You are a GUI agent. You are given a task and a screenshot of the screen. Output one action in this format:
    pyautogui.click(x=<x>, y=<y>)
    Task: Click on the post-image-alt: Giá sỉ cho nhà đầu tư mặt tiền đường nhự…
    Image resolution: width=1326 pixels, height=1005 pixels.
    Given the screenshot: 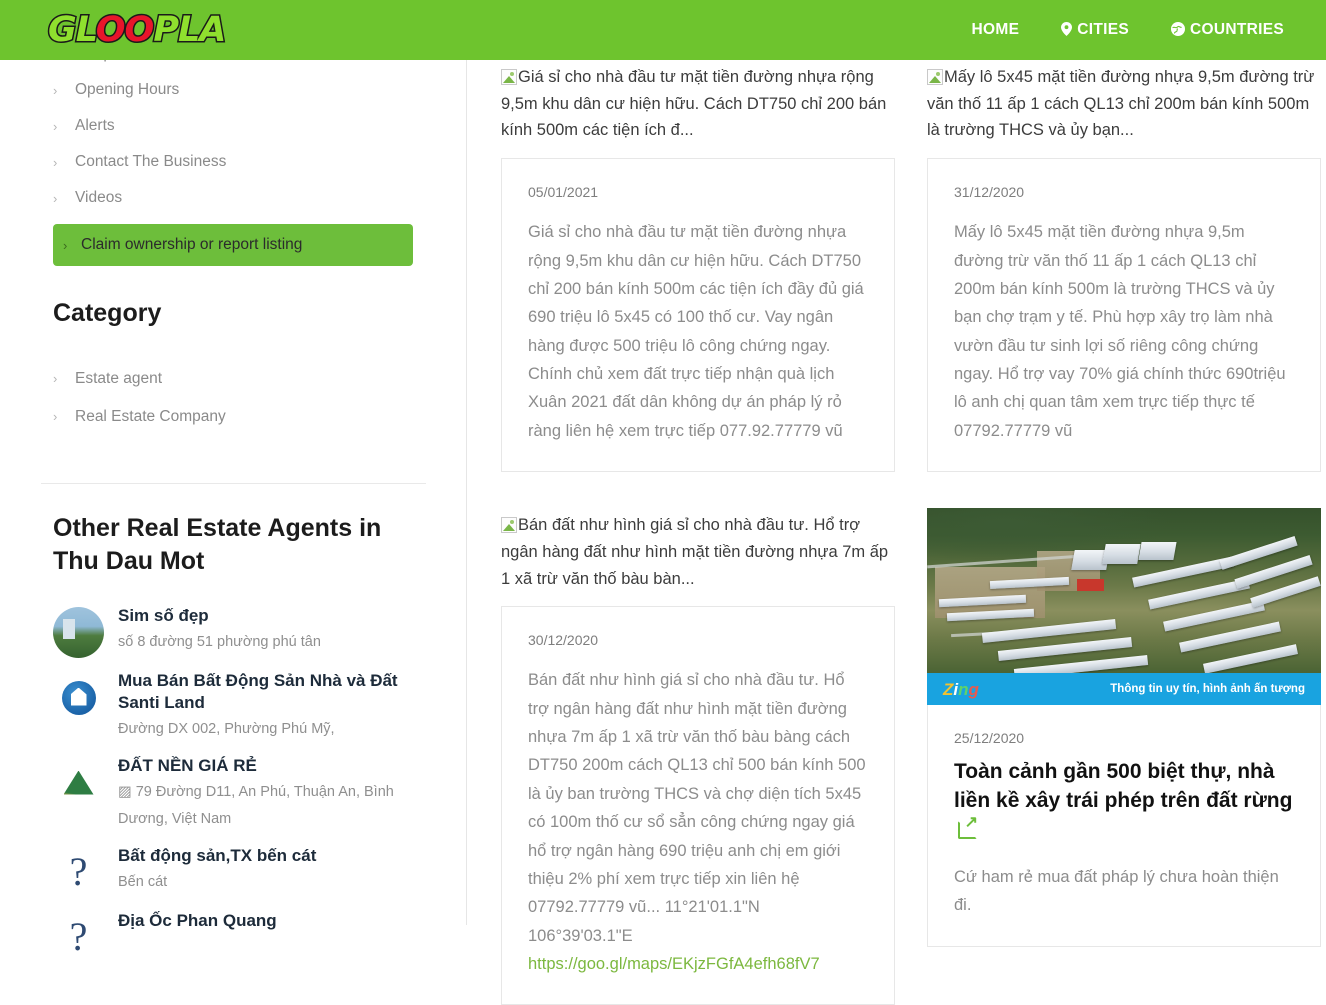 What is the action you would take?
    pyautogui.click(x=694, y=104)
    